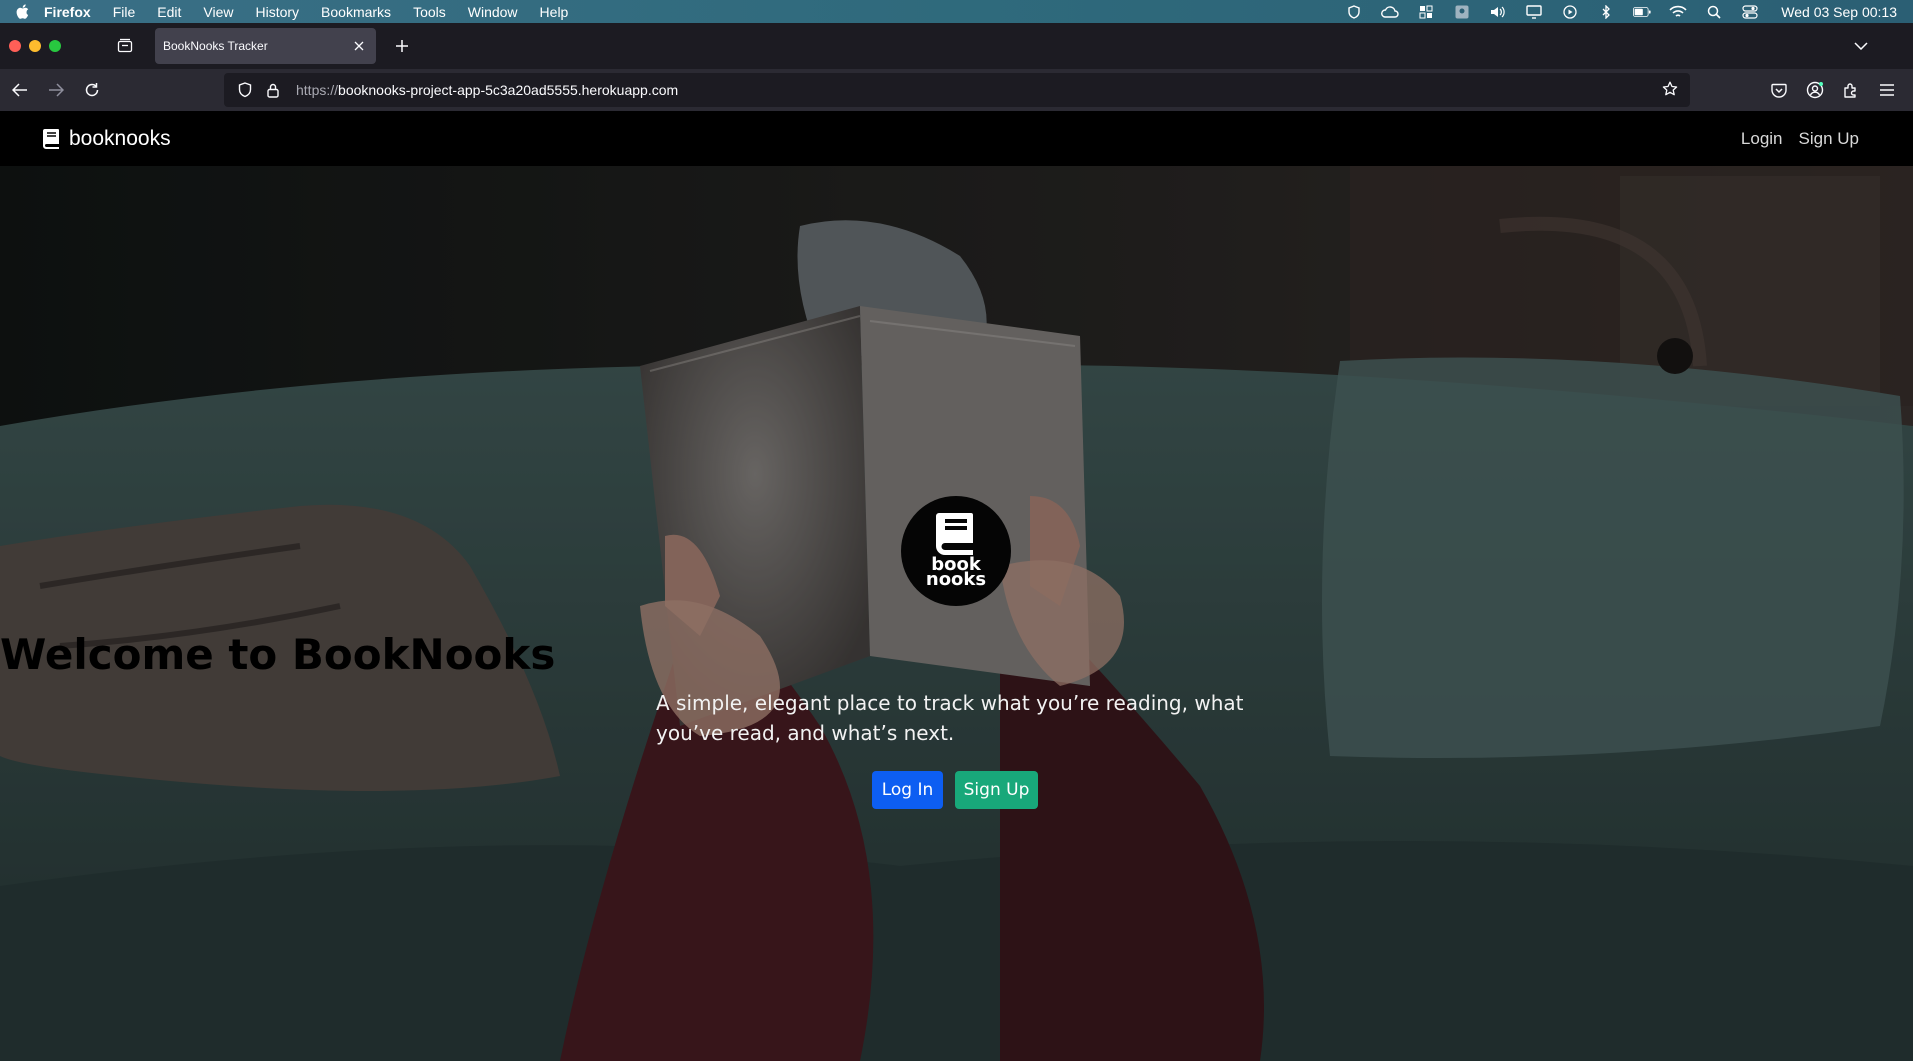  I want to click on window-controls, so click(34, 46).